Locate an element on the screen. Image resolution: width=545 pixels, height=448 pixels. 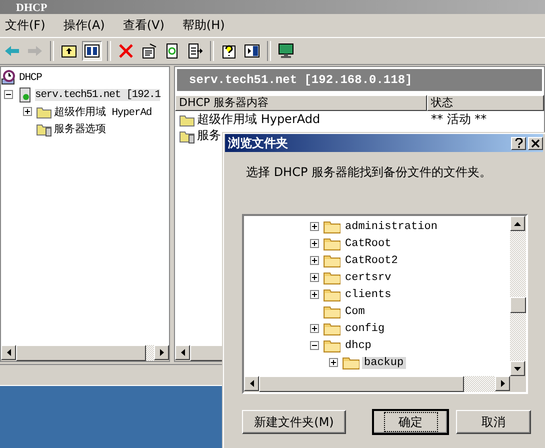
folder-item: dhcp is located at coordinates (358, 346).